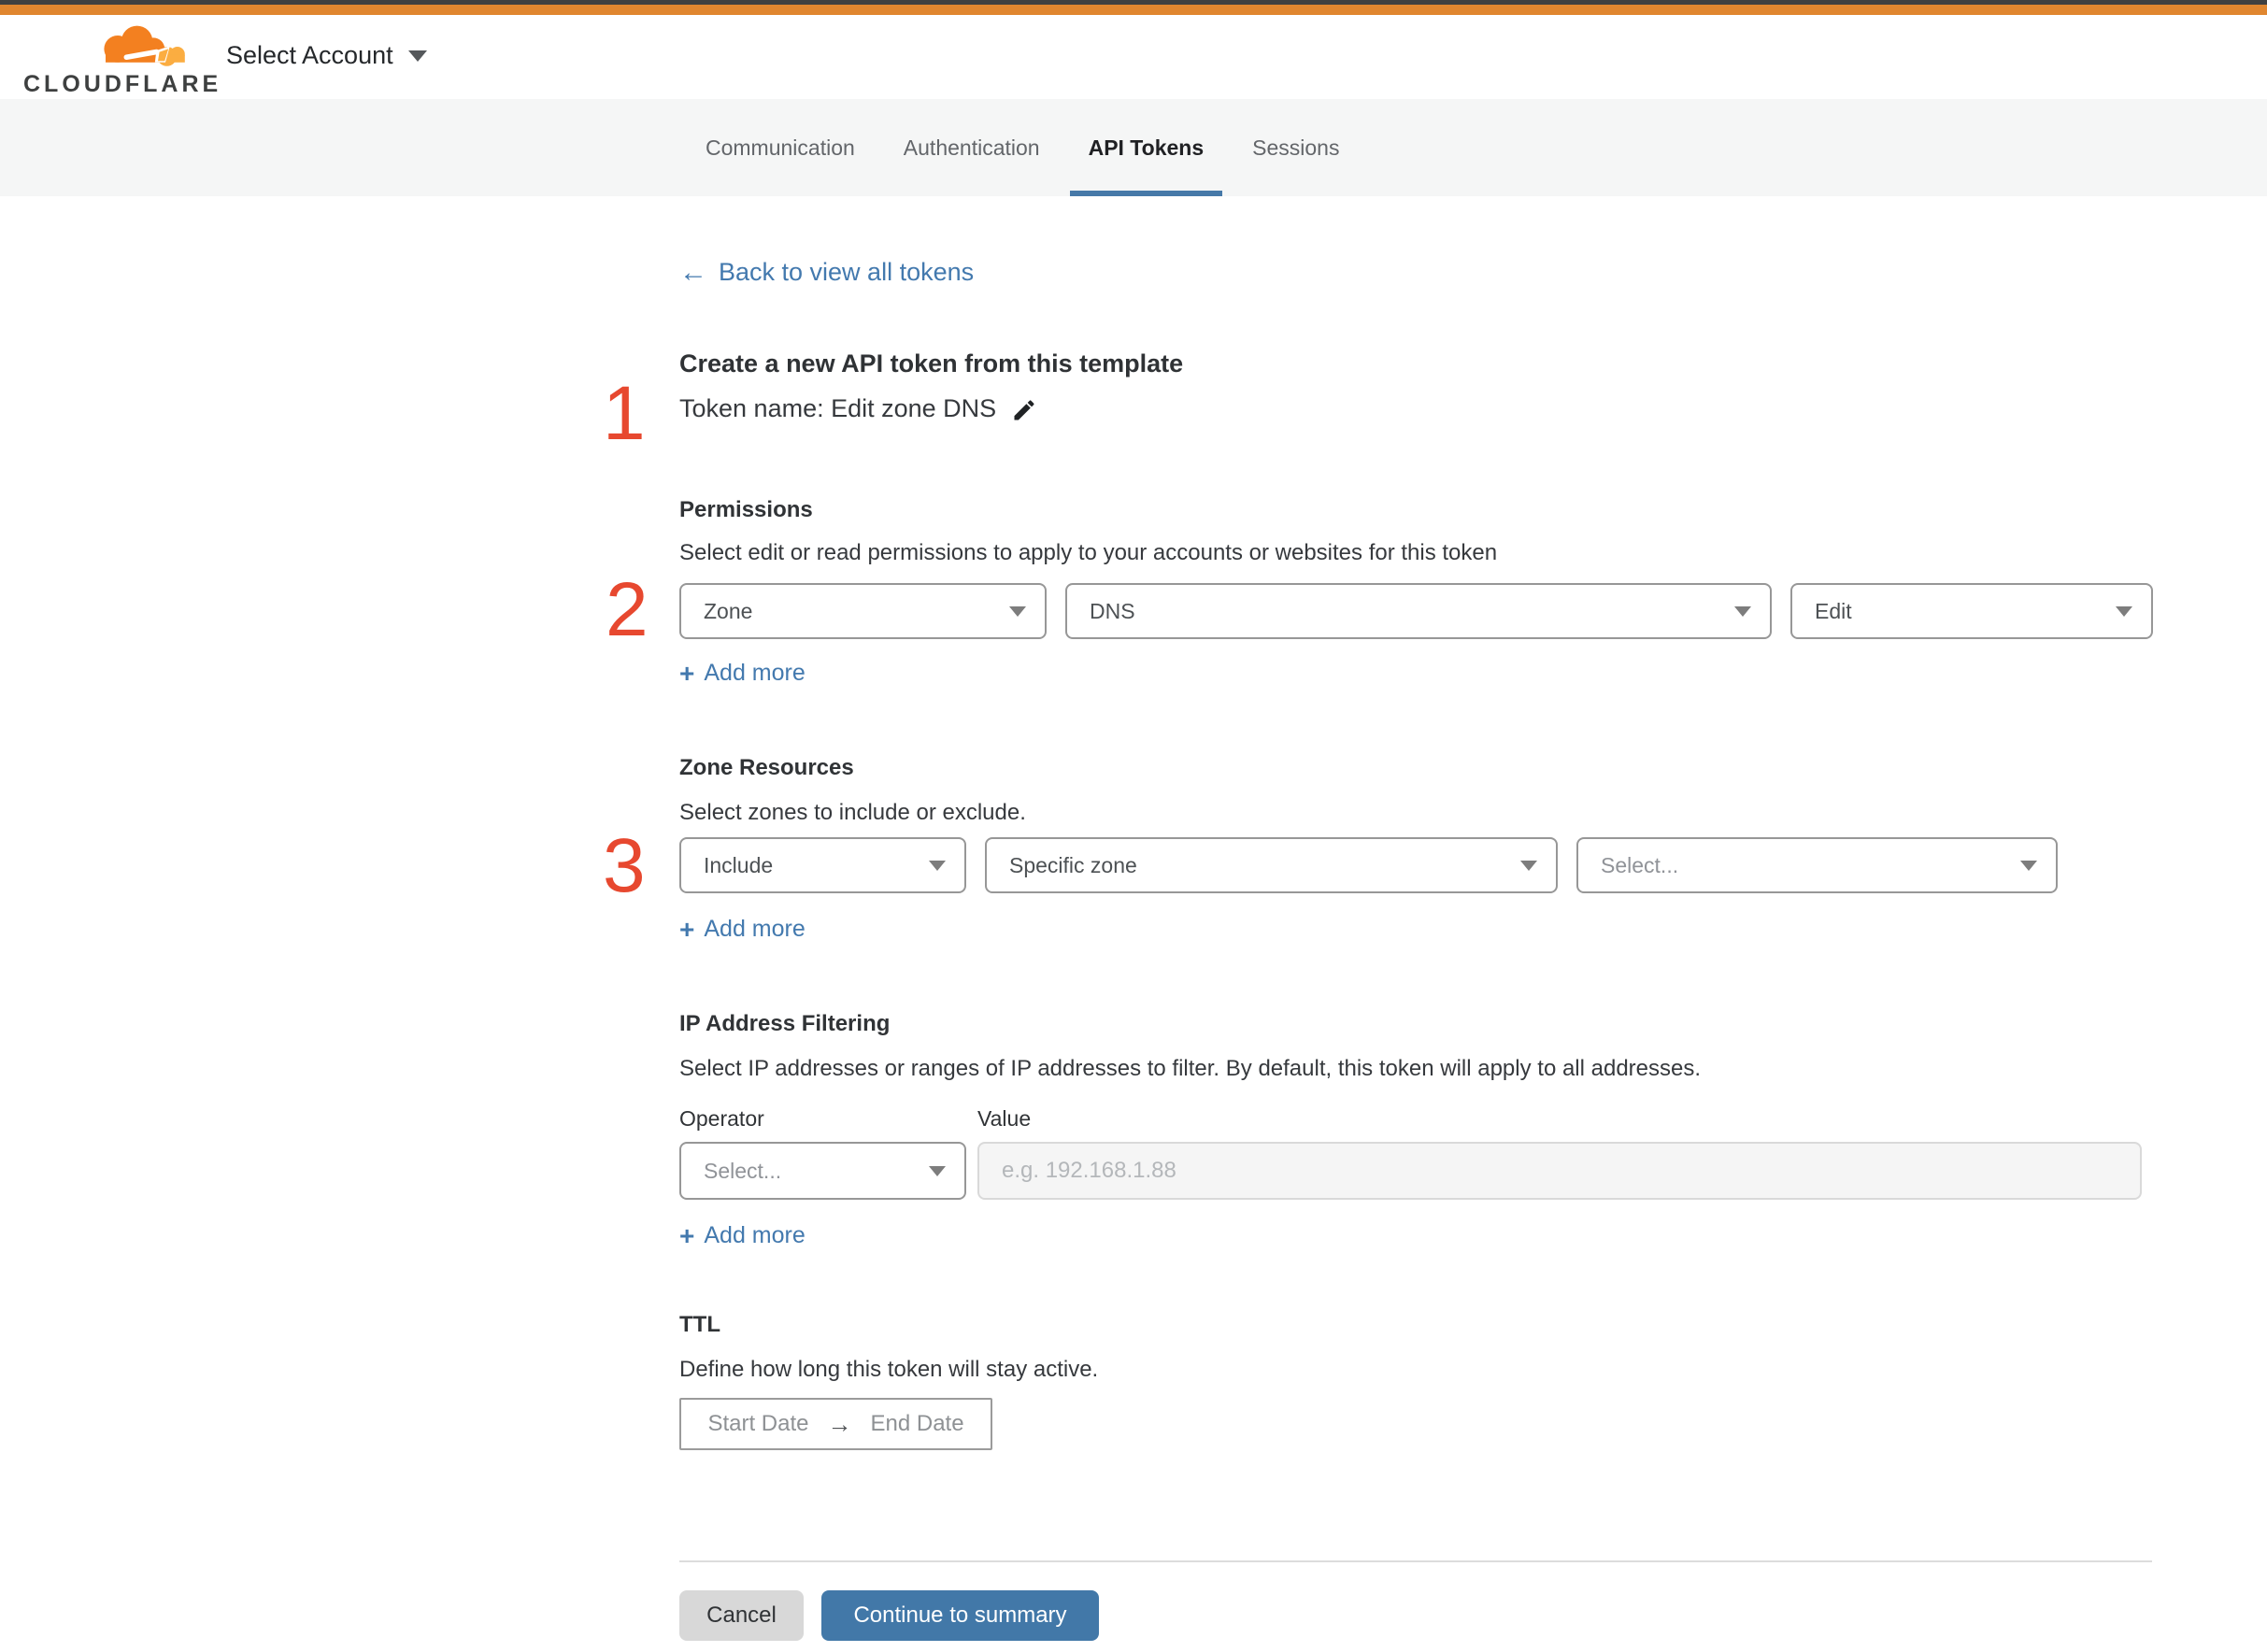 The height and width of the screenshot is (1652, 2267). Describe the element at coordinates (121, 60) in the screenshot. I see `cloudflare-logo: CLOUDFLARE` at that location.